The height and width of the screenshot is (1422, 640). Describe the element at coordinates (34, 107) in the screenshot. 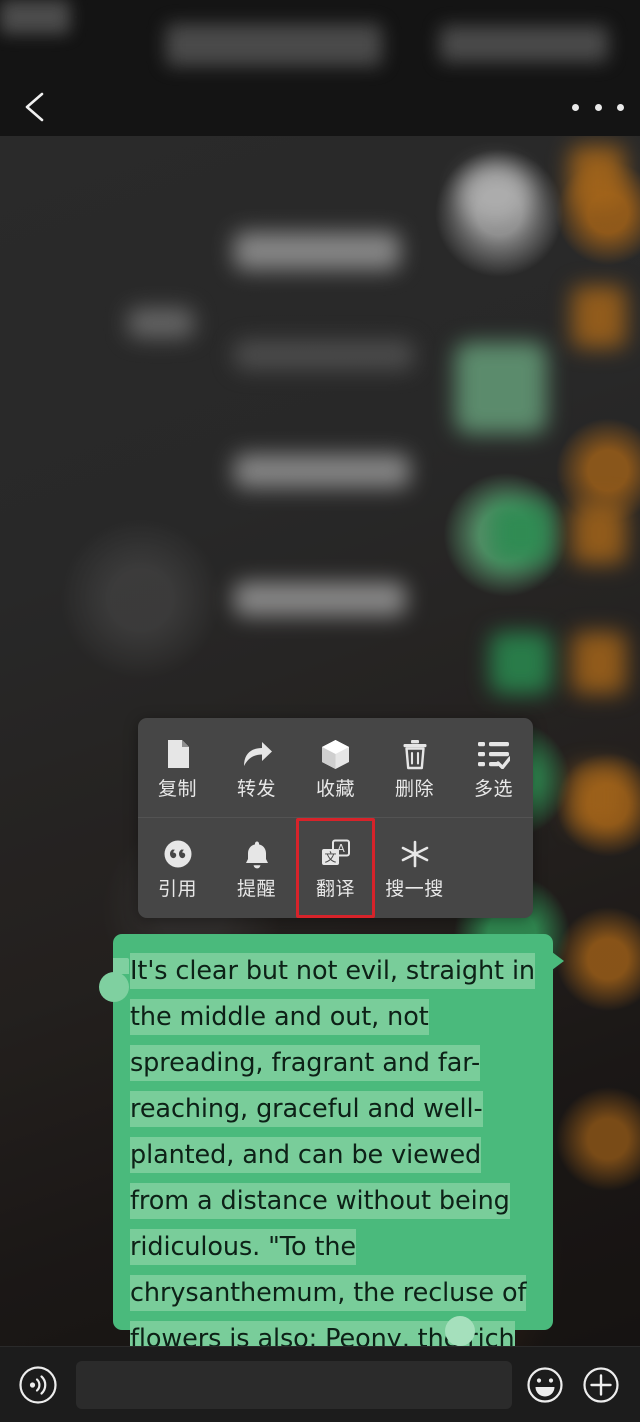

I see `chevron-left-icon` at that location.